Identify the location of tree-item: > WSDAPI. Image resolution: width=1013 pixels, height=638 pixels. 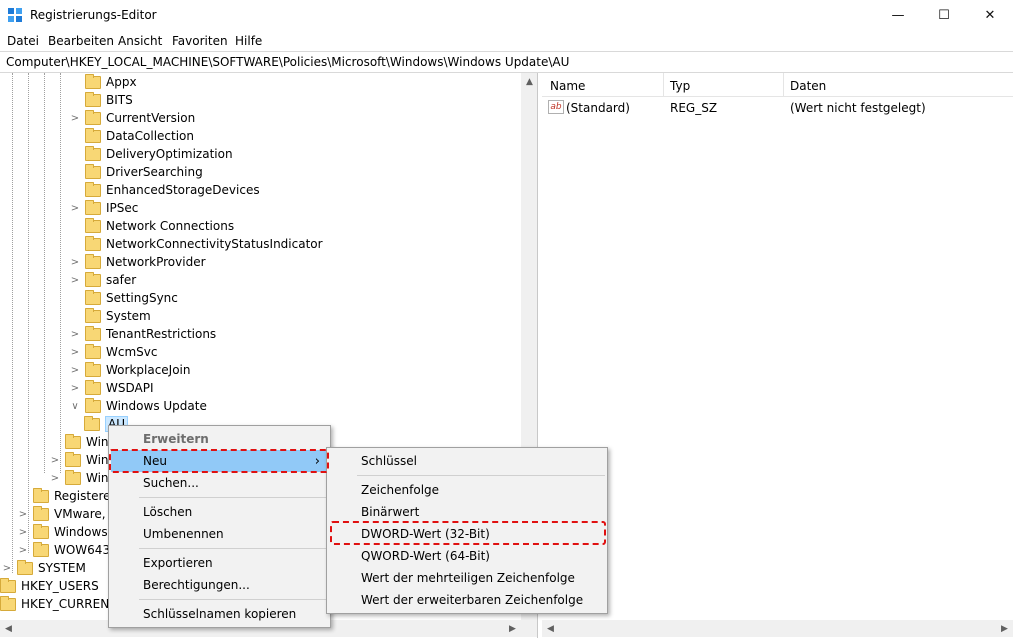
(111, 388).